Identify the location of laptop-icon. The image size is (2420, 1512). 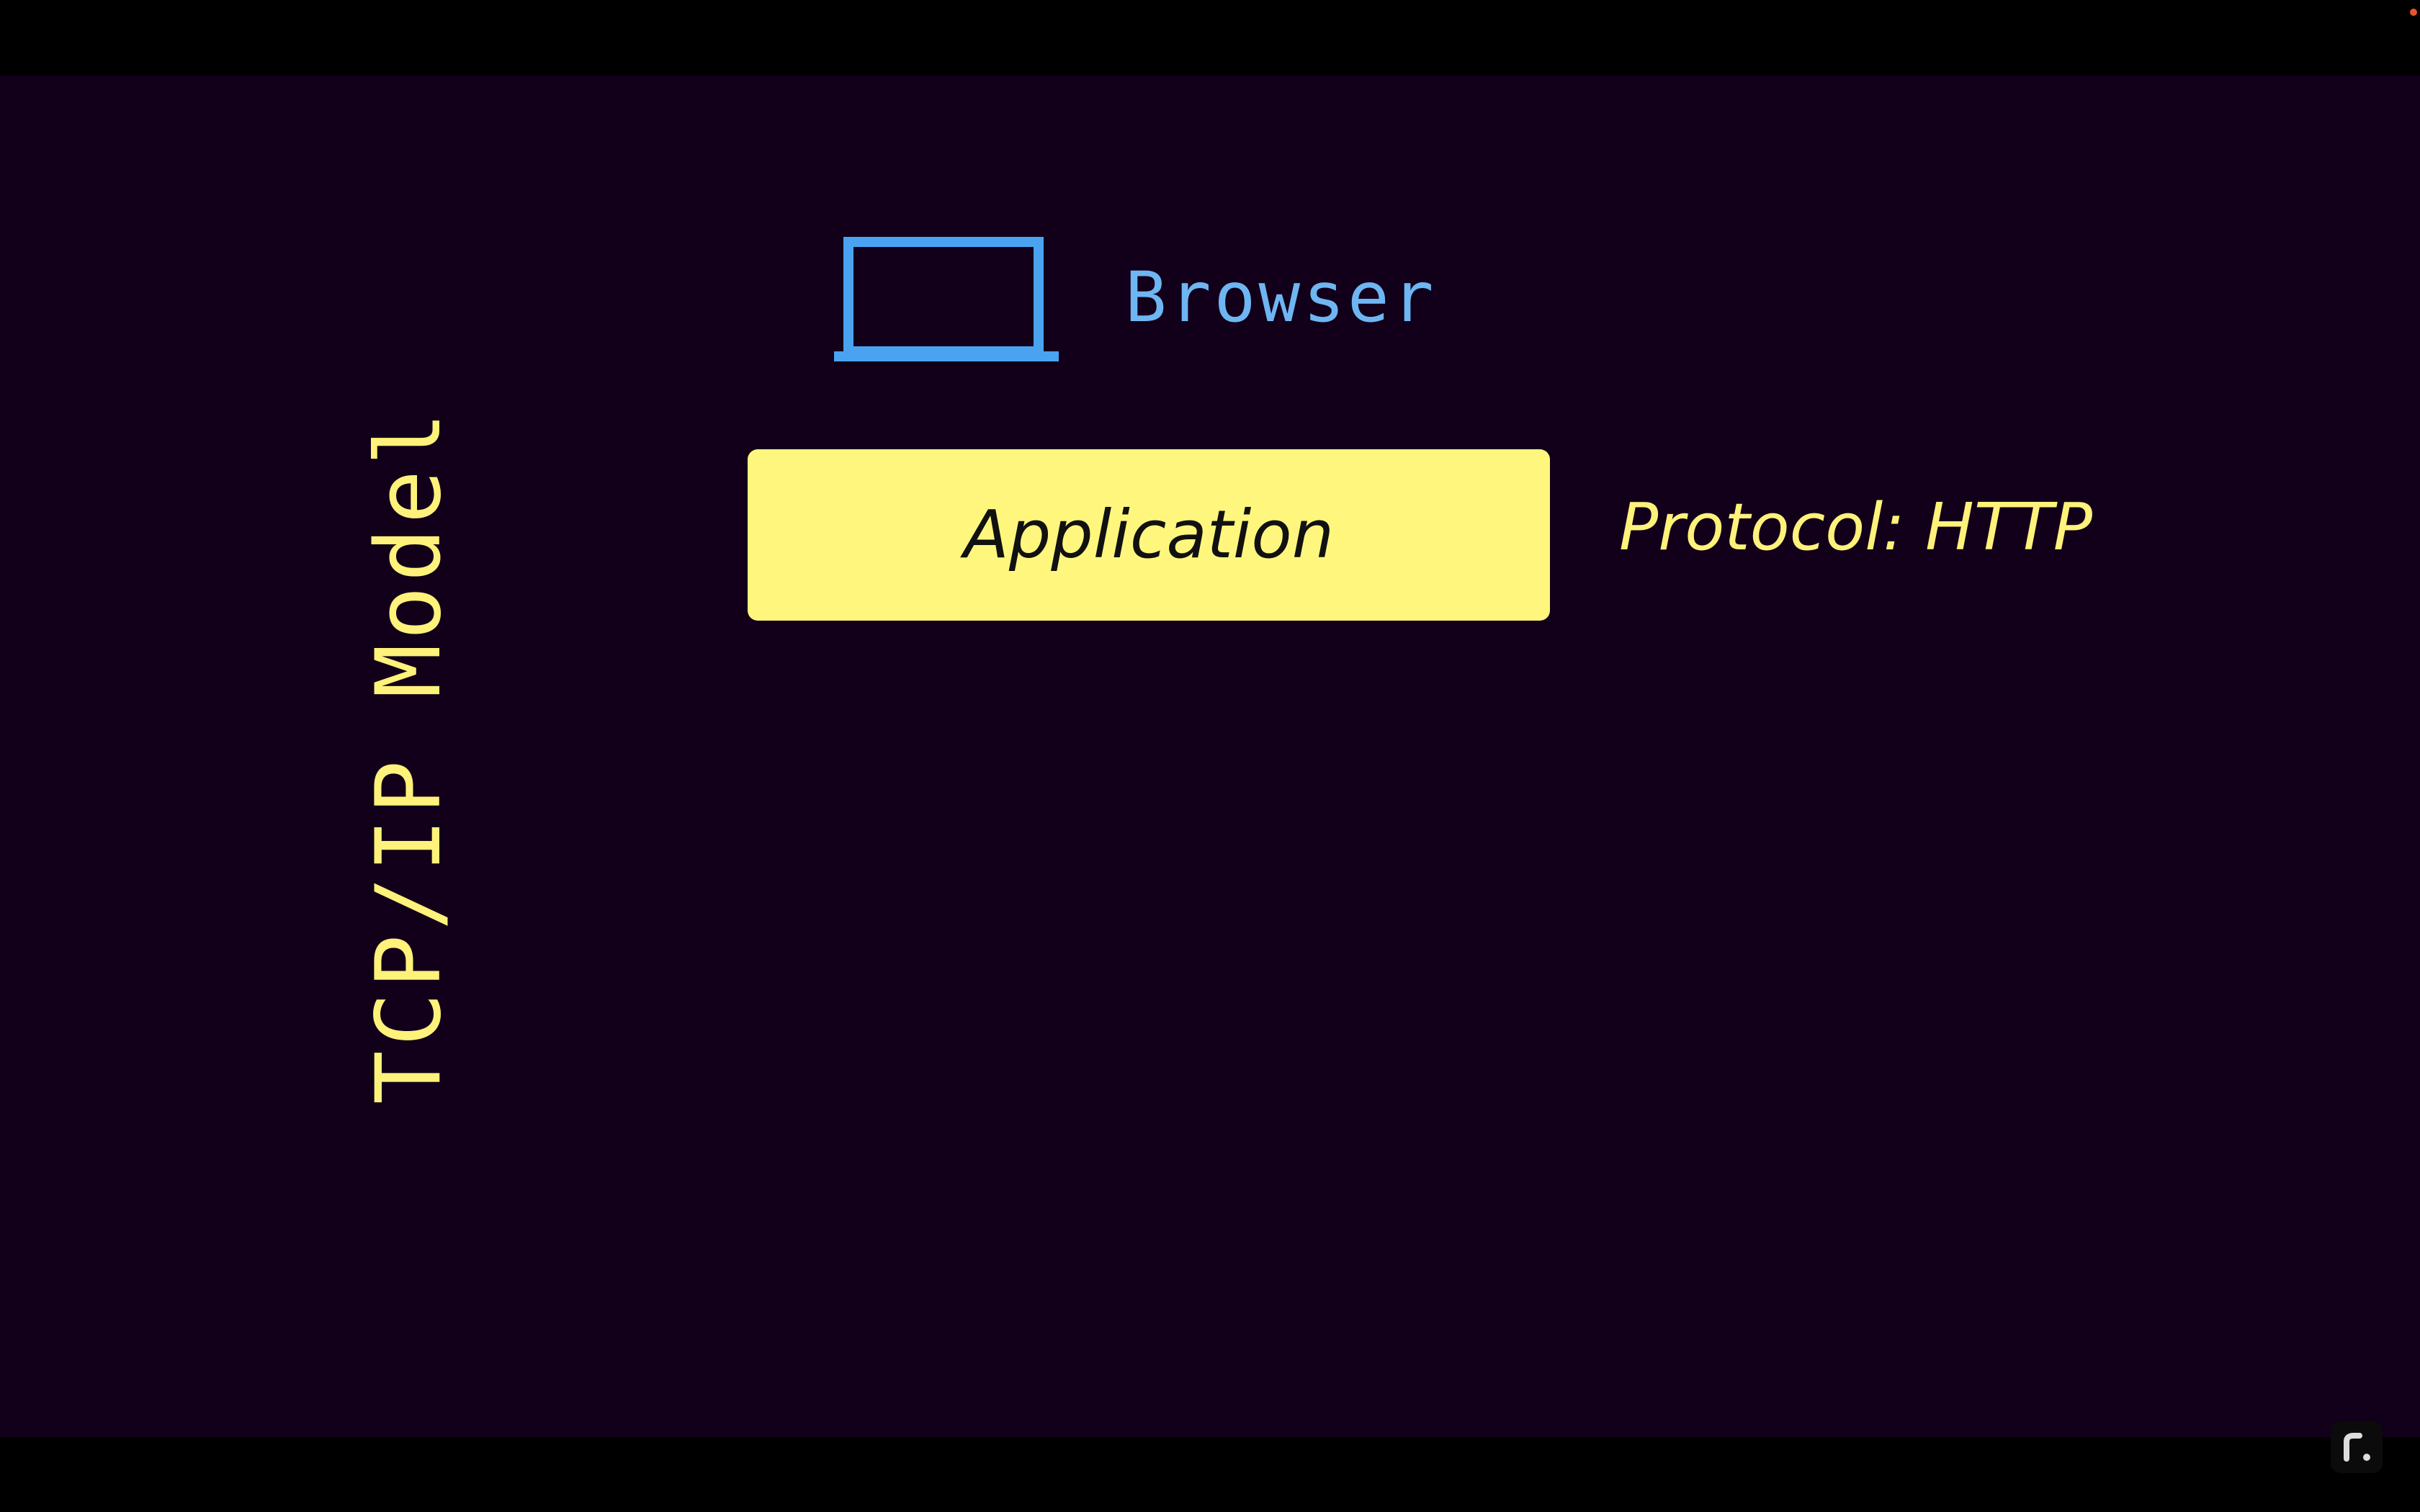
(947, 299).